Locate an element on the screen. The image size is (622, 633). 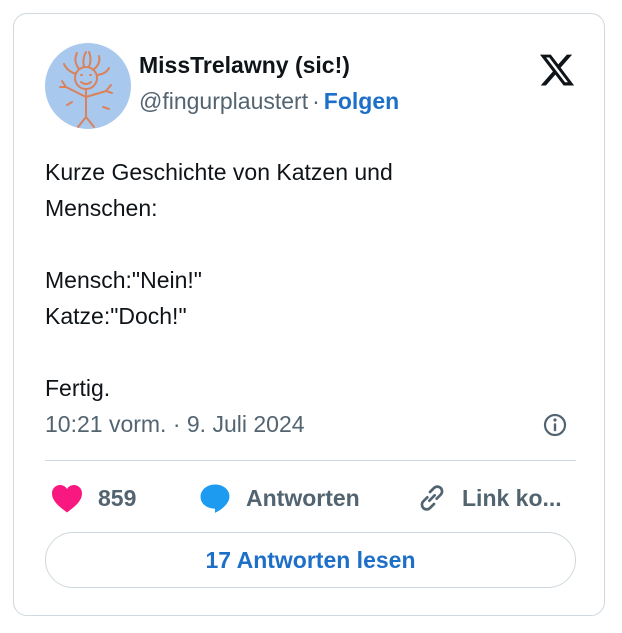
divider is located at coordinates (310, 460).